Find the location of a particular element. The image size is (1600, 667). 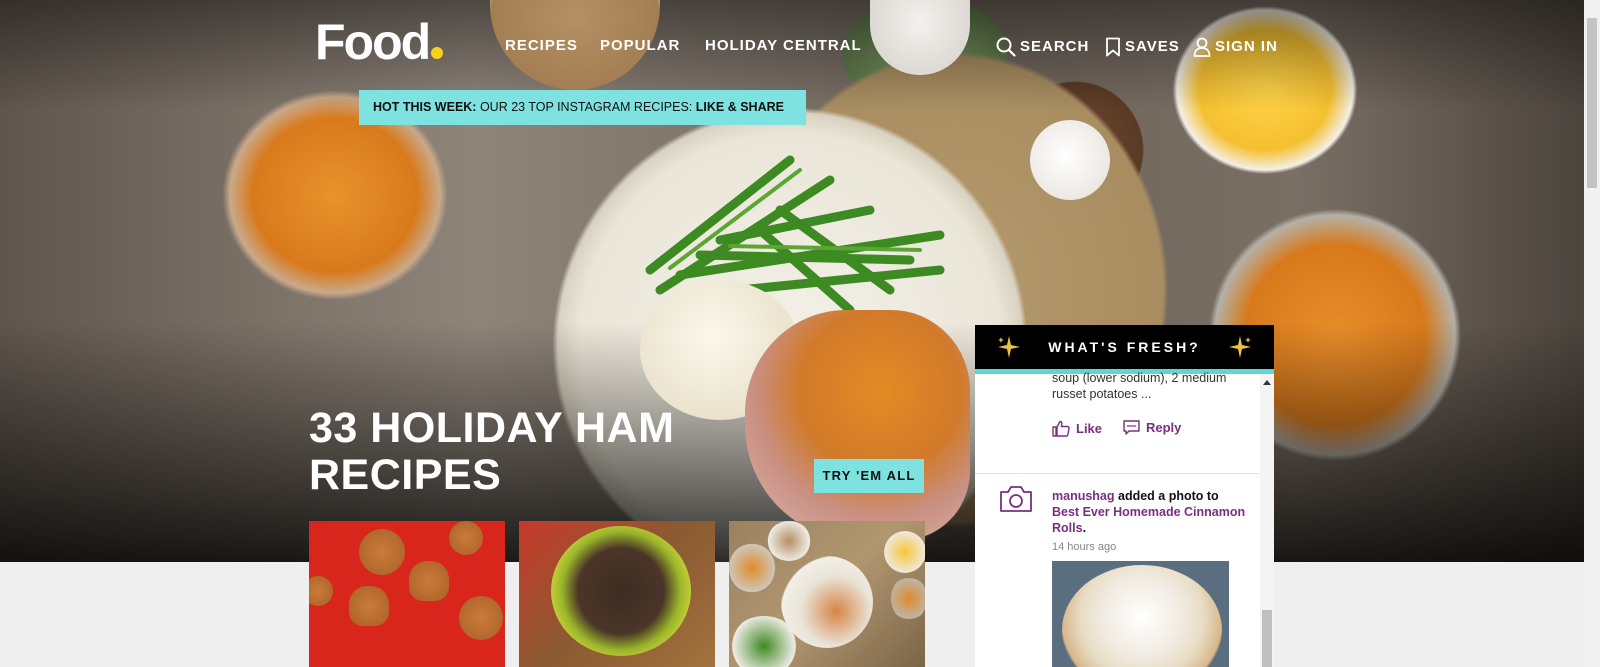

search-label: SEARCH is located at coordinates (1055, 46).